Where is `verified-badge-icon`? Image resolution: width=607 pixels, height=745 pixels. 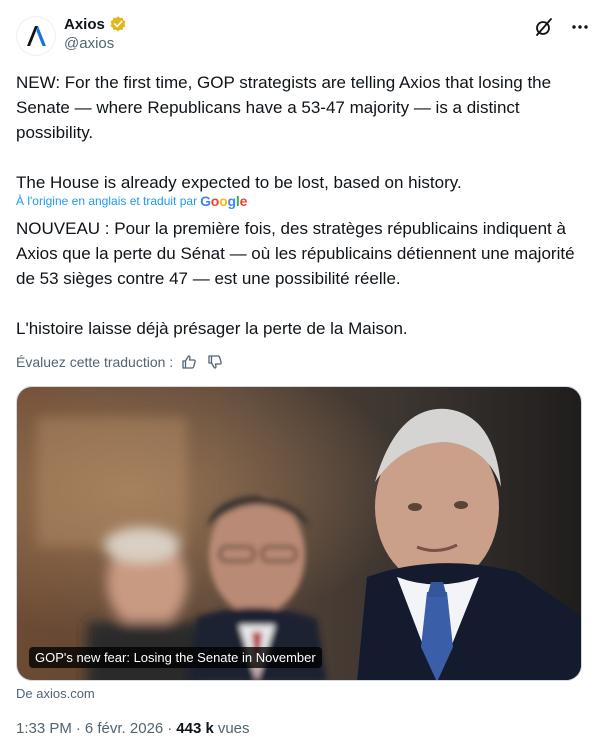 verified-badge-icon is located at coordinates (118, 24).